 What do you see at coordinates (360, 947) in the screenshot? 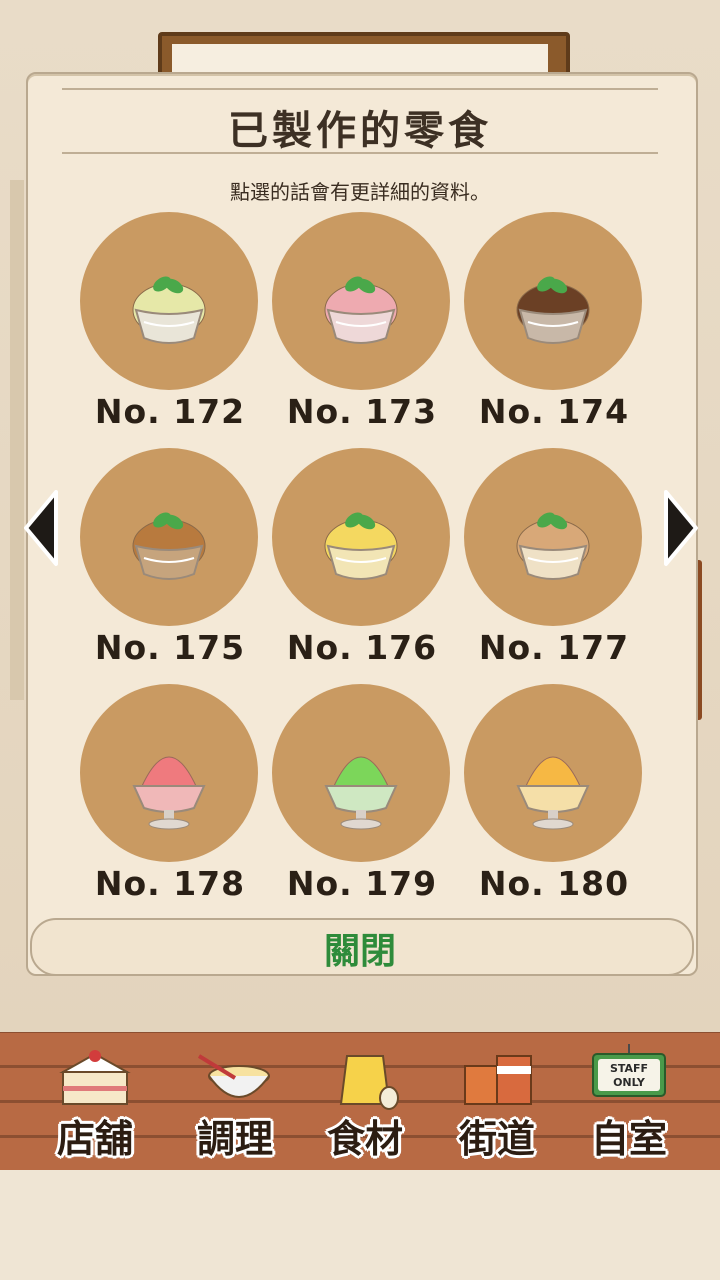
I see `close-button: 關閉` at bounding box center [360, 947].